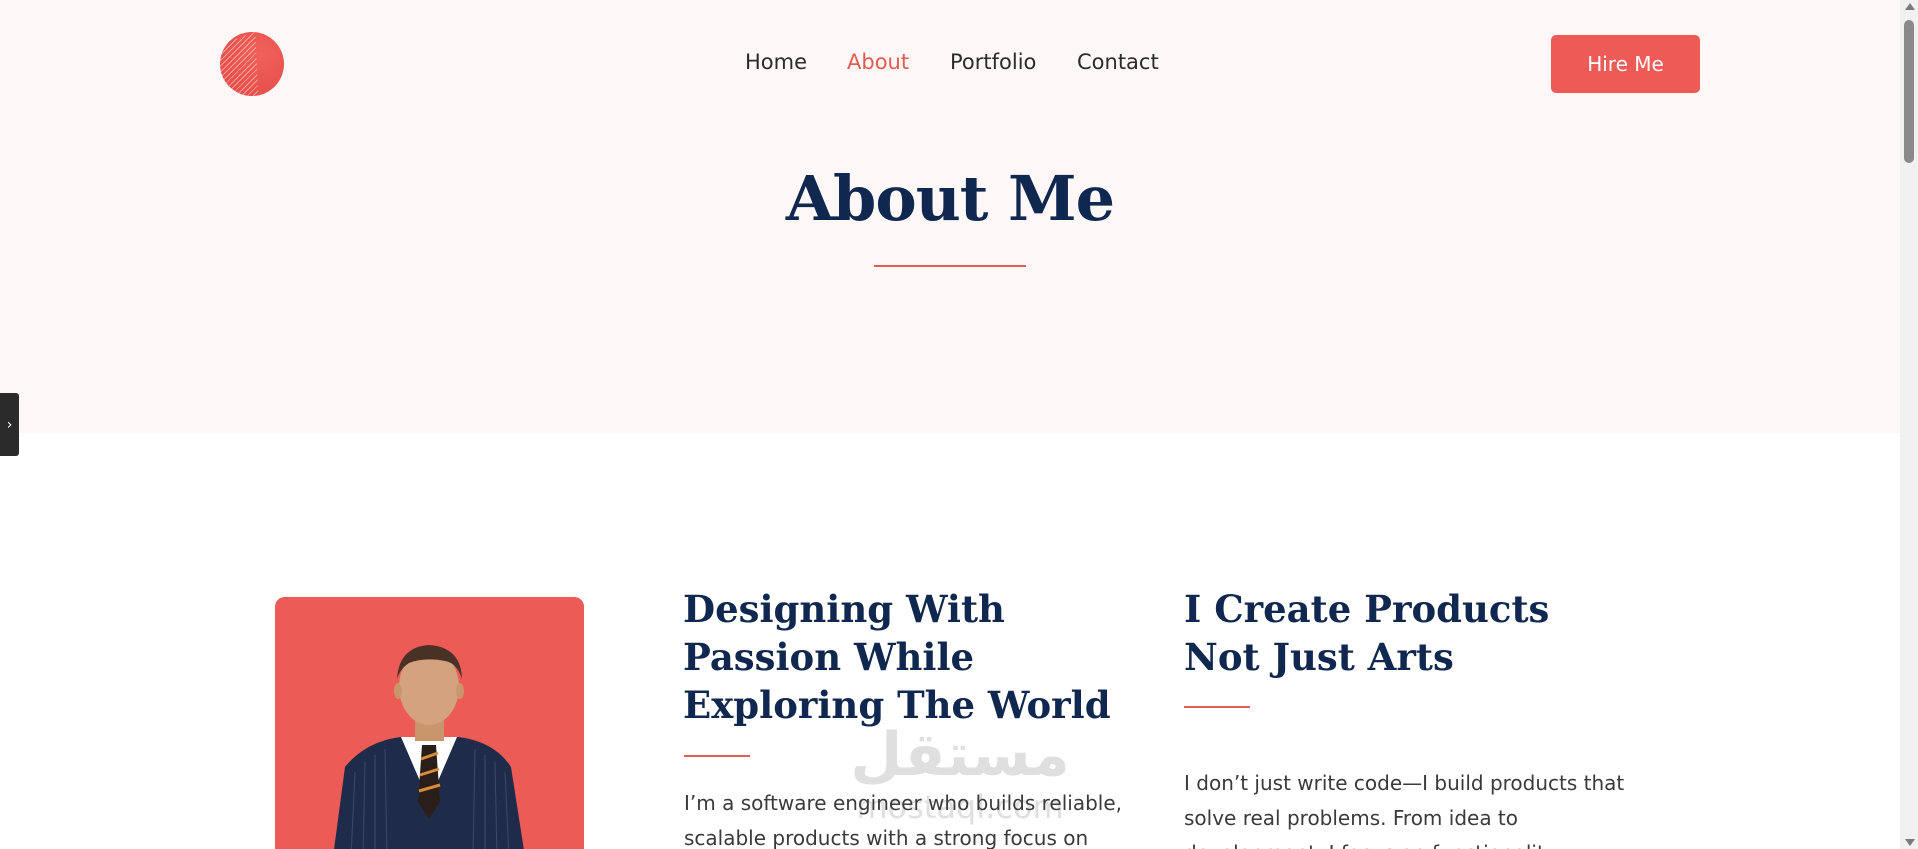 Image resolution: width=1918 pixels, height=849 pixels. Describe the element at coordinates (717, 756) in the screenshot. I see `about-left-underline` at that location.